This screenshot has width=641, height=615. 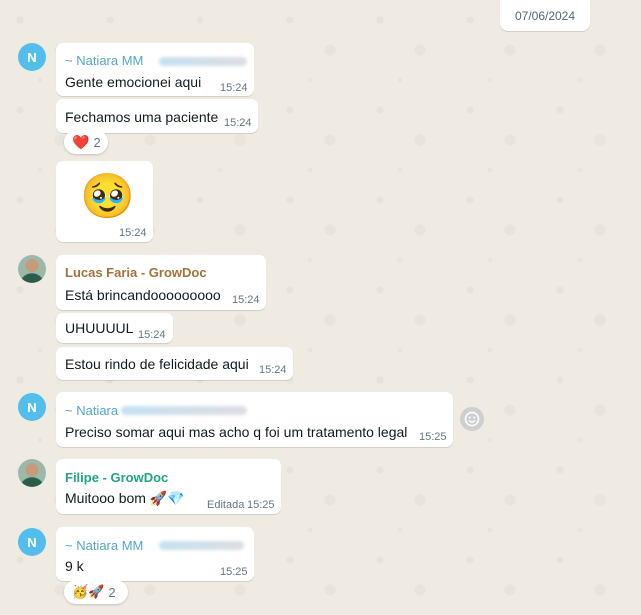 I want to click on reaction-badge: 🥳🚀 2, so click(x=96, y=592).